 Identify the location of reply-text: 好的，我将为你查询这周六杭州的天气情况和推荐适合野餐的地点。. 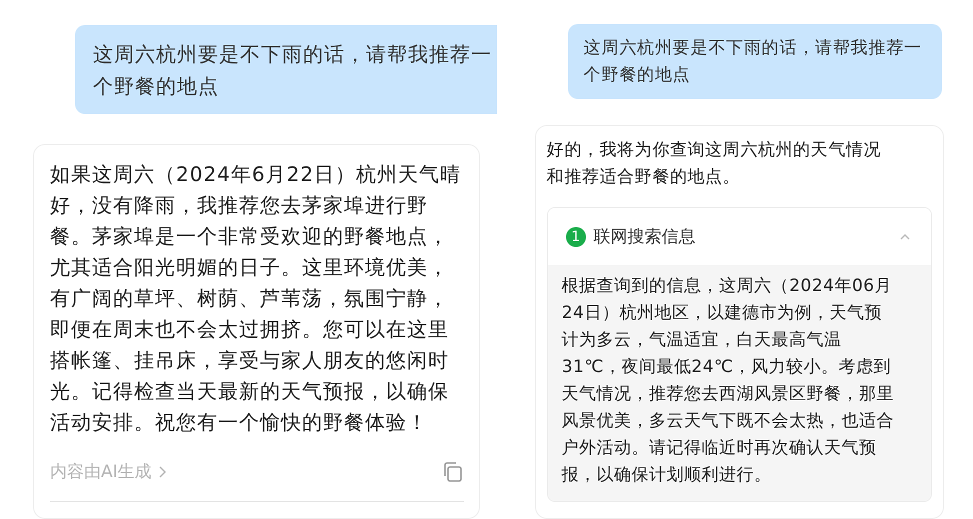
(714, 164).